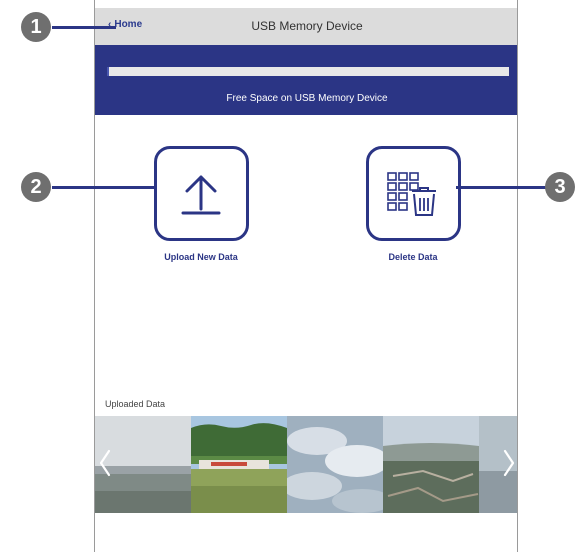 Image resolution: width=575 pixels, height=552 pixels. Describe the element at coordinates (509, 463) in the screenshot. I see `next-arrow-icon` at that location.